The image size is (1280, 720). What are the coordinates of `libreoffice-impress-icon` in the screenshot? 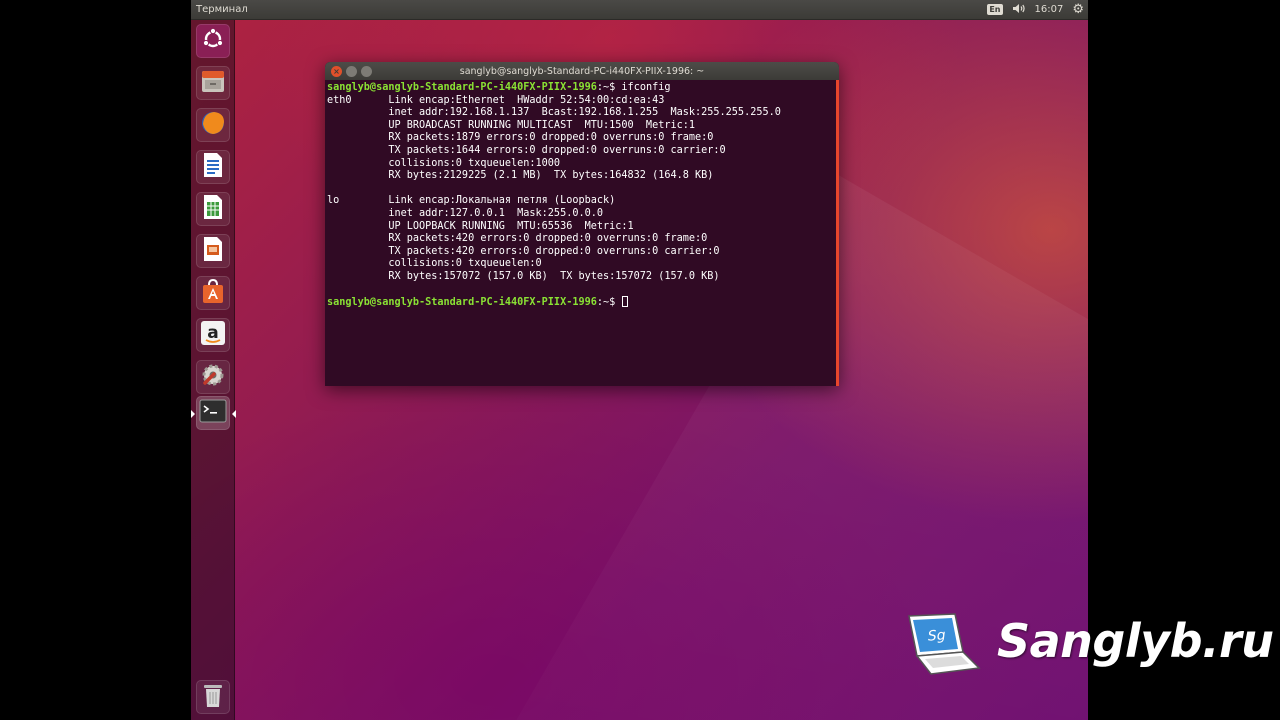 It's located at (213, 251).